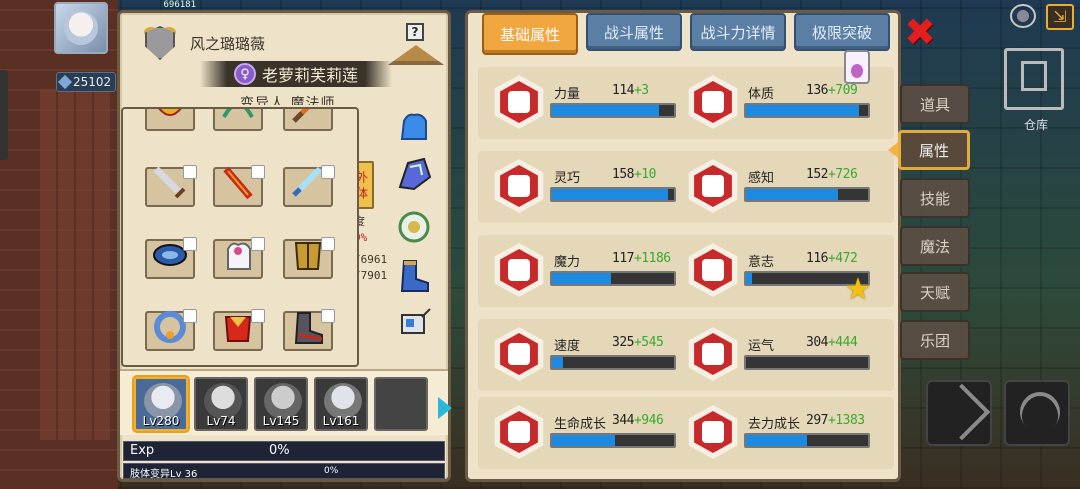 The width and height of the screenshot is (1080, 489). What do you see at coordinates (414, 175) in the screenshot?
I see `crystal-gauntlet-icon` at bounding box center [414, 175].